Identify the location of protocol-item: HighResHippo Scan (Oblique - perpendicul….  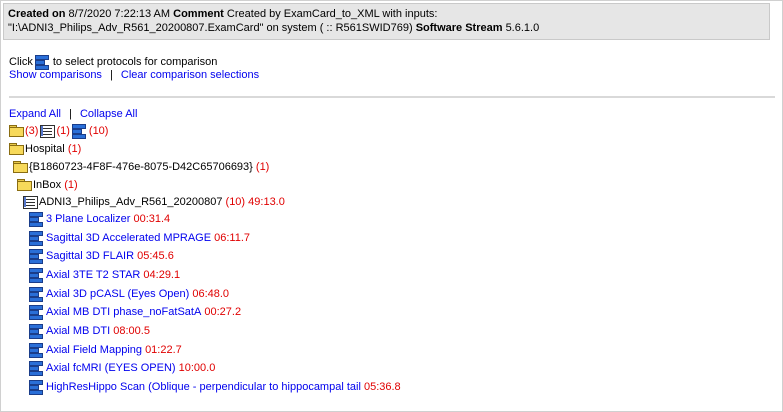
(215, 387).